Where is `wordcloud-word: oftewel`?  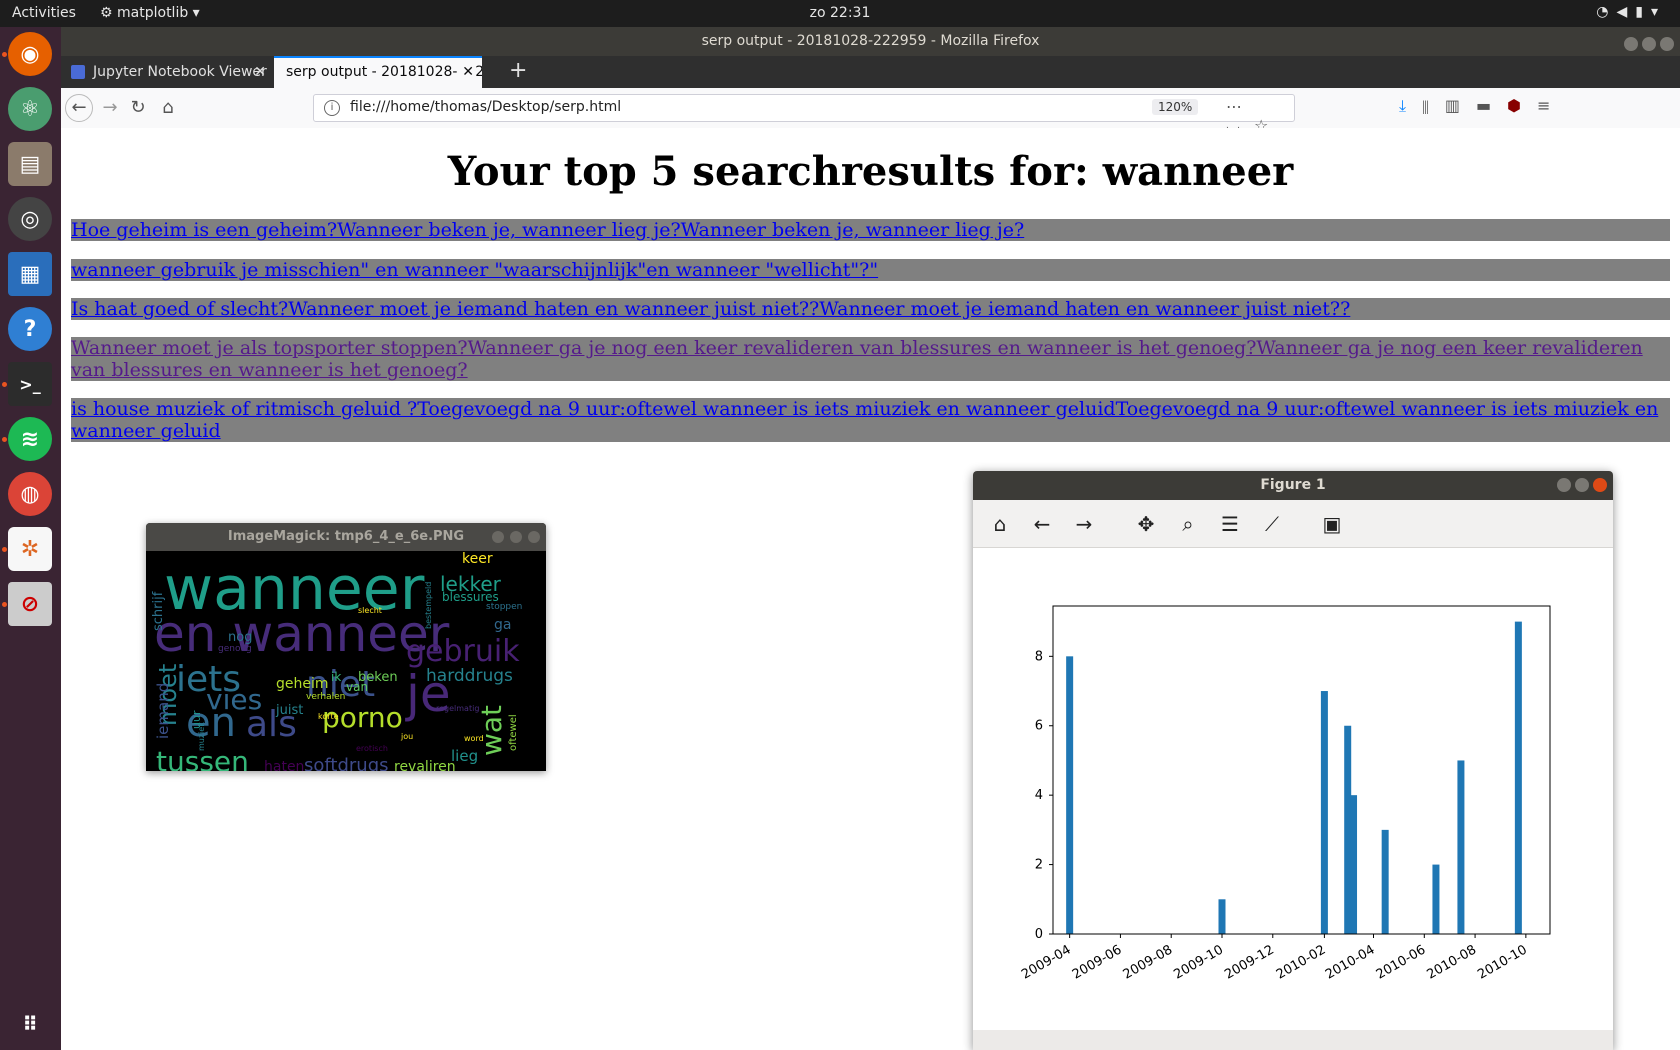 wordcloud-word: oftewel is located at coordinates (513, 732).